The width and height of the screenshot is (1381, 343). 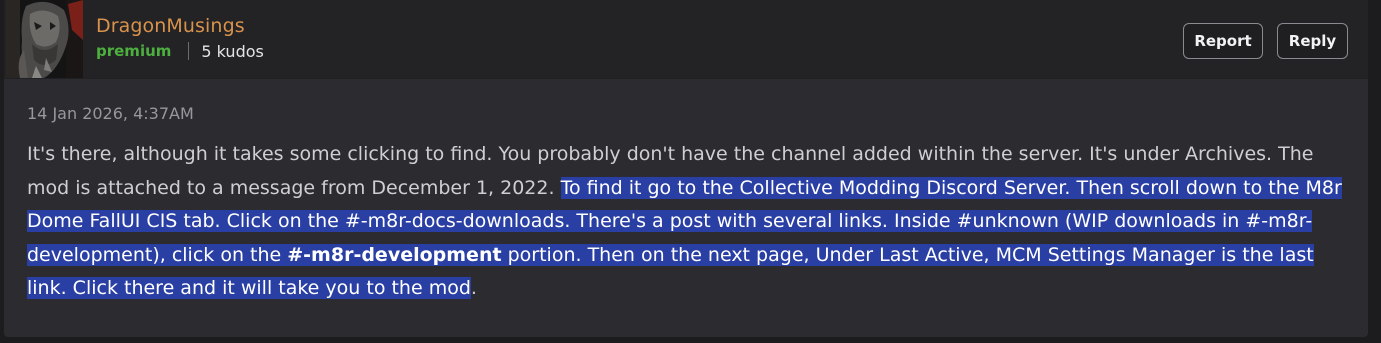 What do you see at coordinates (110, 113) in the screenshot?
I see `post-timestamp: 14 Jan 2026, 4:37AM` at bounding box center [110, 113].